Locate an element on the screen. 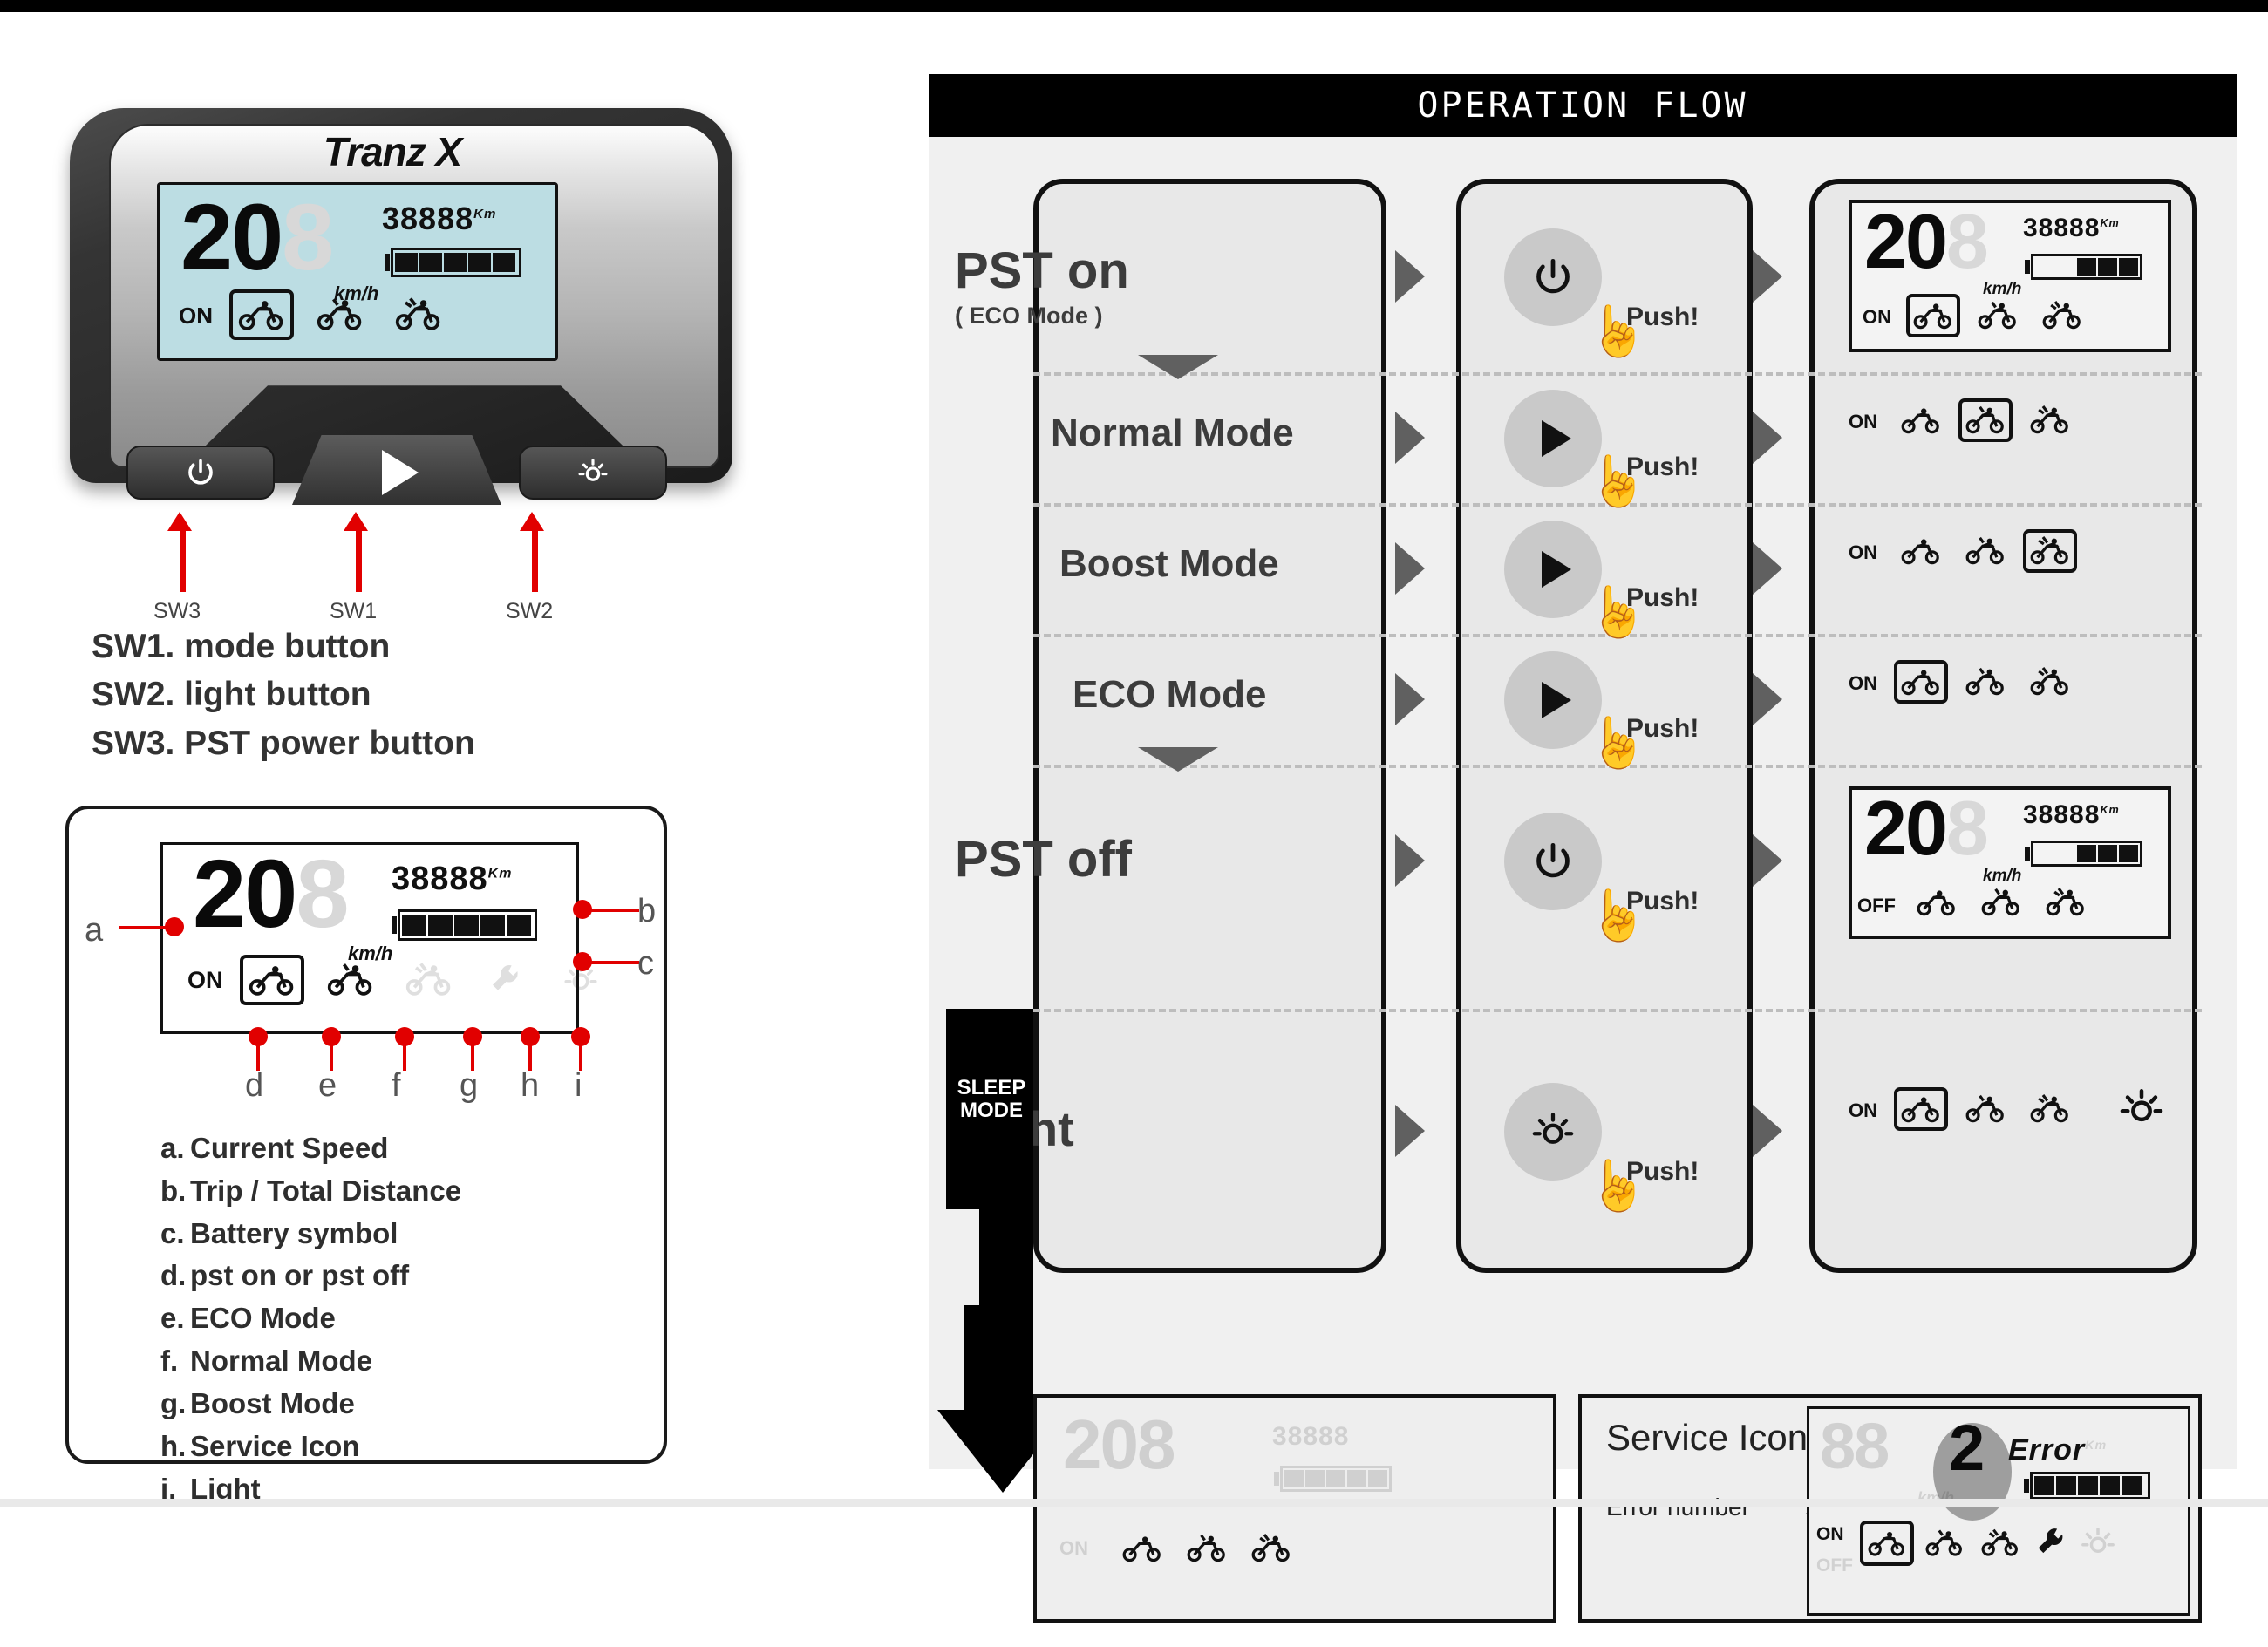  legend-marker-h: h is located at coordinates (530, 1085).